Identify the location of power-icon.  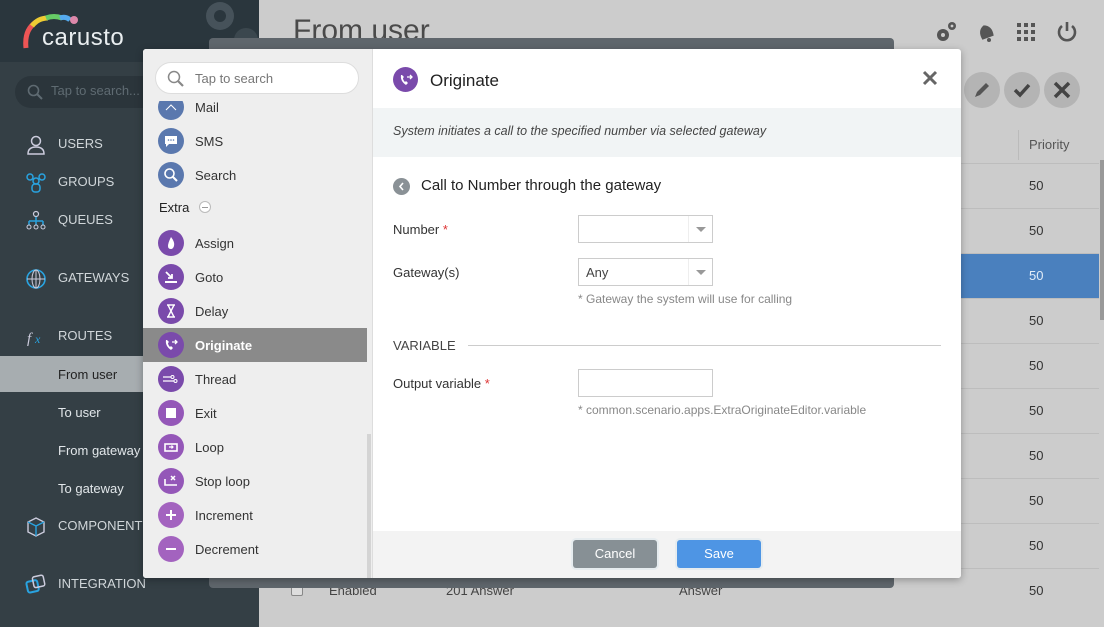
(1067, 32).